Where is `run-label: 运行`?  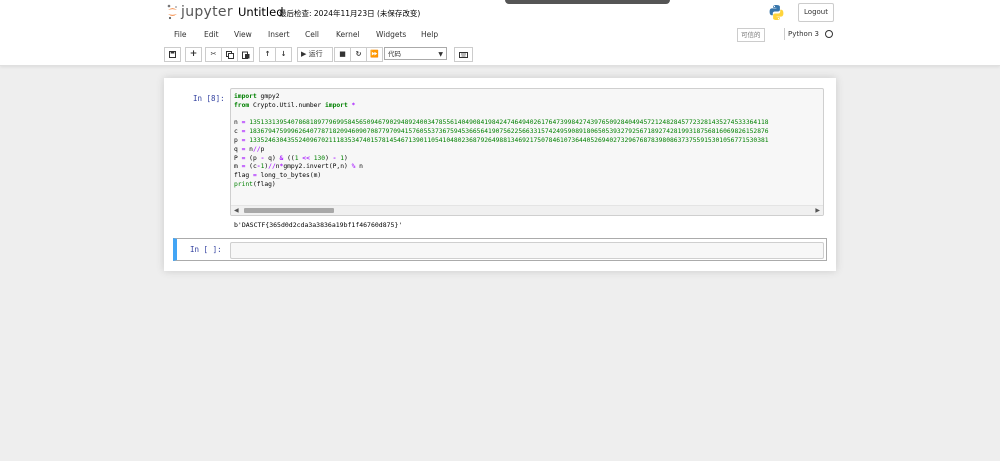 run-label: 运行 is located at coordinates (315, 54).